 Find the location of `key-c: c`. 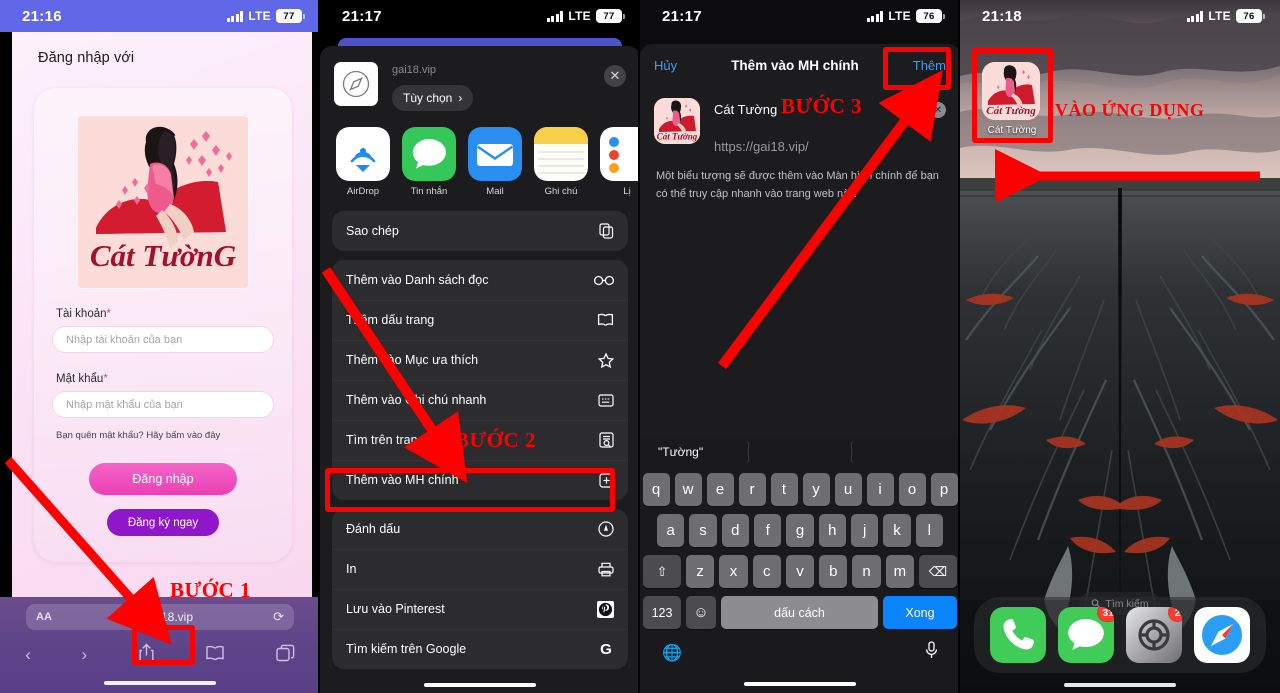

key-c: c is located at coordinates (766, 571).